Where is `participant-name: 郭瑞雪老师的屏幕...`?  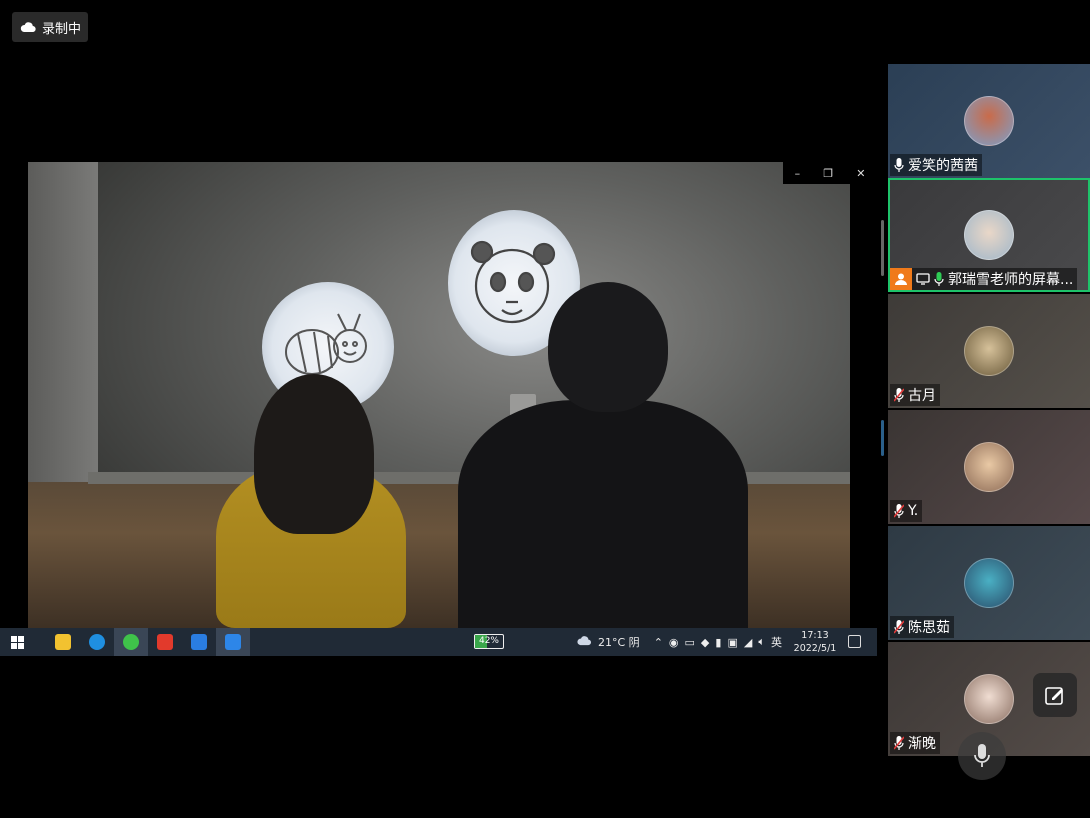 participant-name: 郭瑞雪老师的屏幕... is located at coordinates (1011, 280).